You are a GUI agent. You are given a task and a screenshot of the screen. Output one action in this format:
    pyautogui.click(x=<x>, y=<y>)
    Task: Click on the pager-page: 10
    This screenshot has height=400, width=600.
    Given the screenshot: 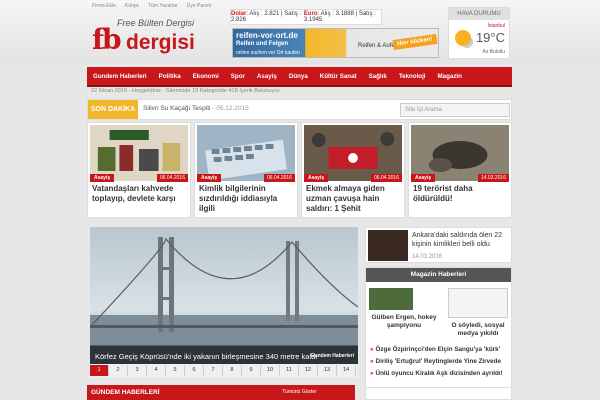 What is the action you would take?
    pyautogui.click(x=270, y=370)
    